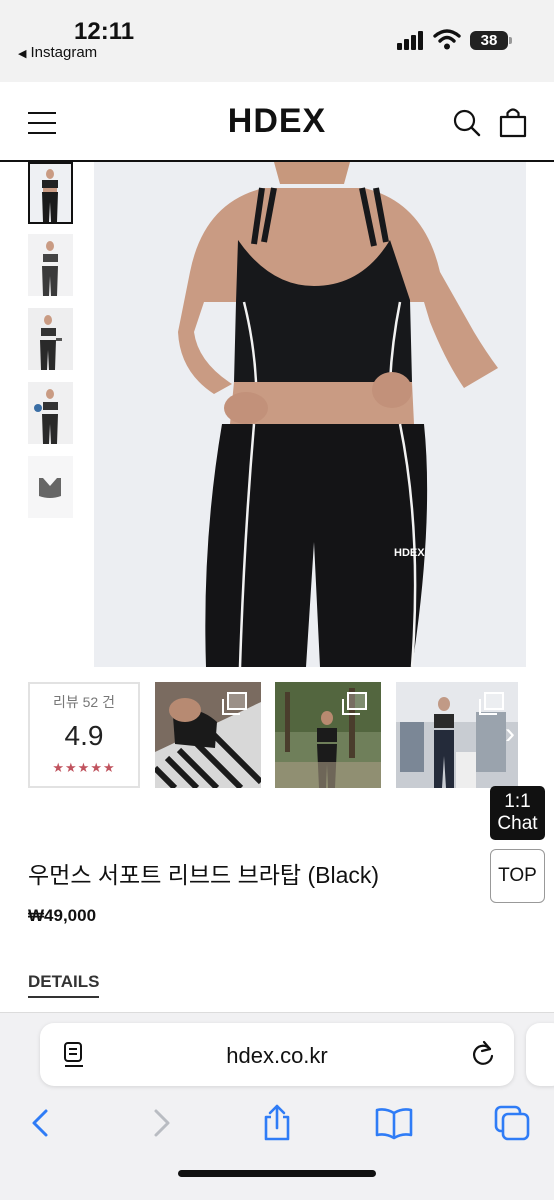 The image size is (554, 1200). What do you see at coordinates (483, 1054) in the screenshot?
I see `reload-icon` at bounding box center [483, 1054].